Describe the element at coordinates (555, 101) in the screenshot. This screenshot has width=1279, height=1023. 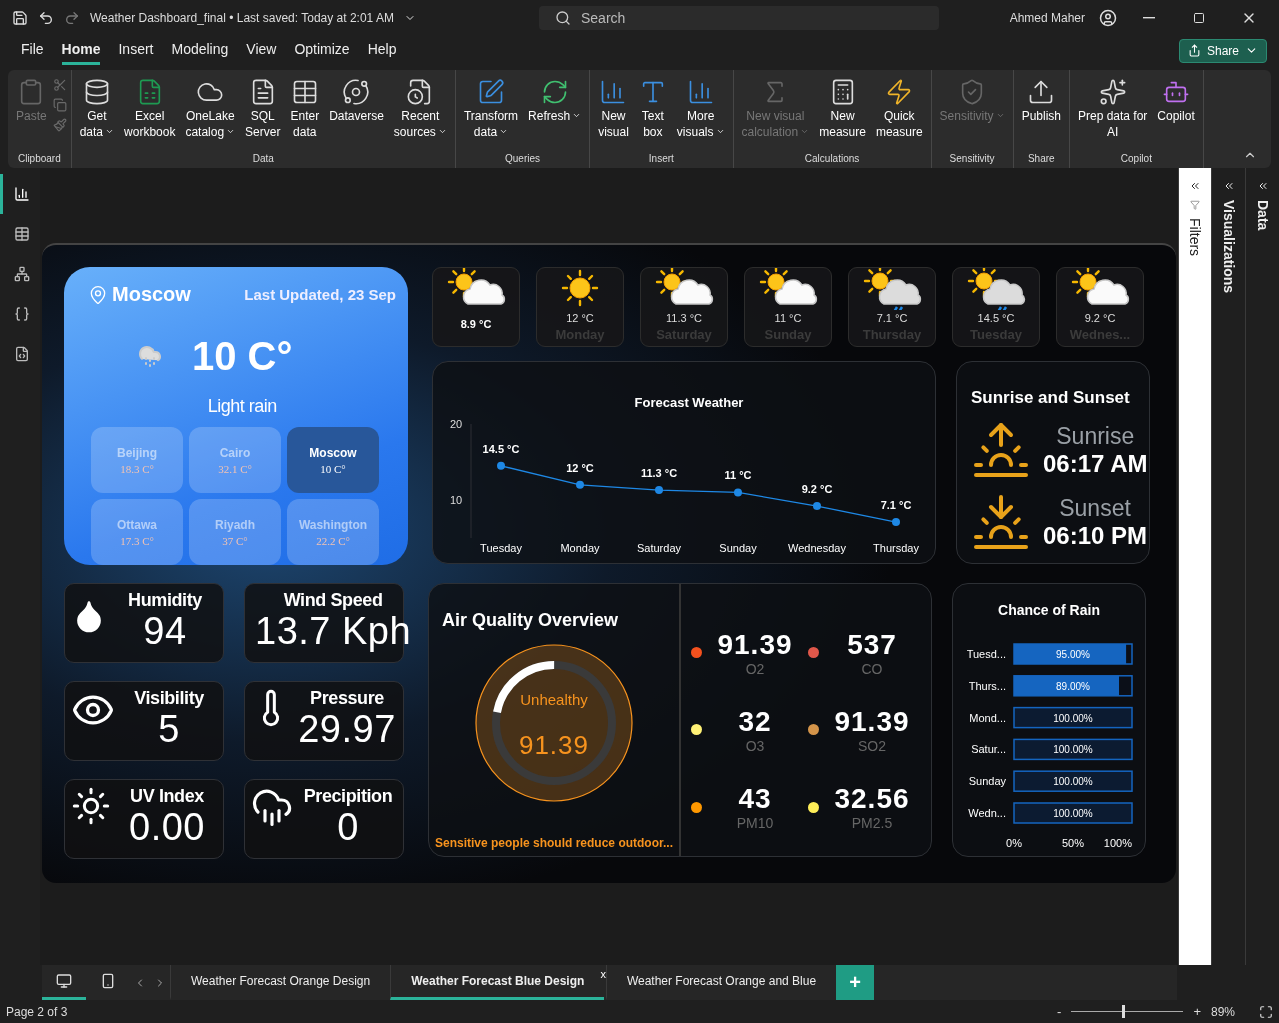
I see `ribbon-button: Refresh` at that location.